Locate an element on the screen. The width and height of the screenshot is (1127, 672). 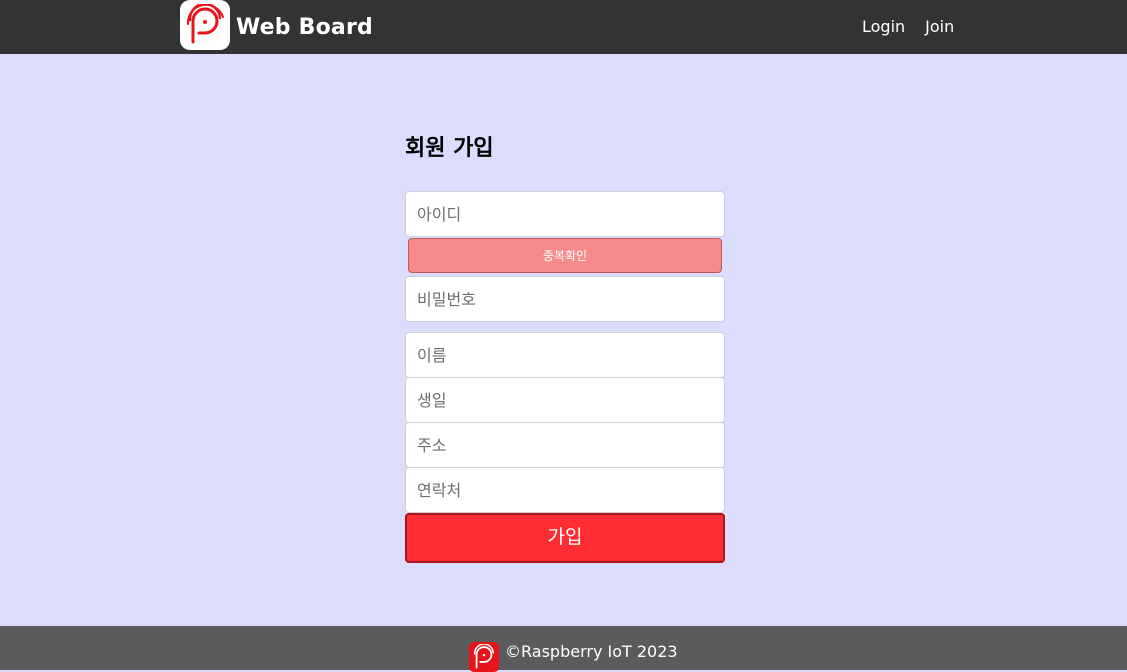
nav-join-link: Join is located at coordinates (939, 26).